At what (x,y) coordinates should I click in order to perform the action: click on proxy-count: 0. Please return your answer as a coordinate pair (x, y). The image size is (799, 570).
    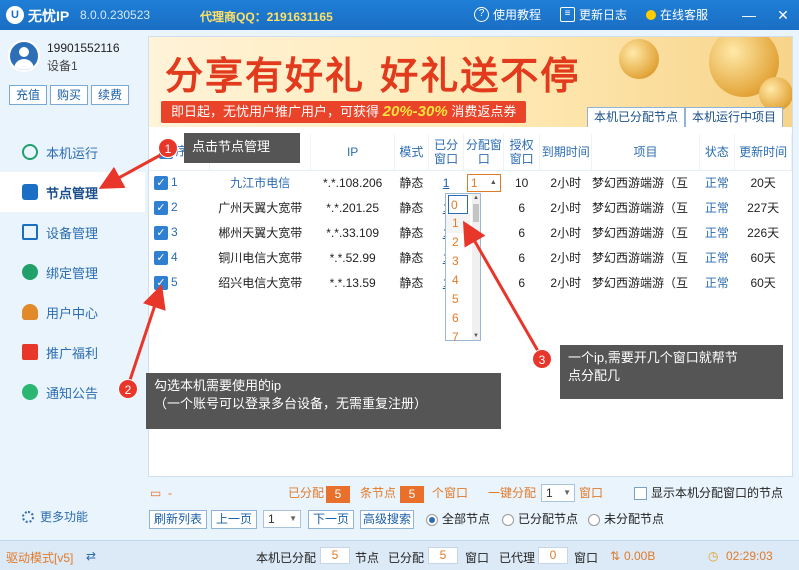
    Looking at the image, I should click on (553, 555).